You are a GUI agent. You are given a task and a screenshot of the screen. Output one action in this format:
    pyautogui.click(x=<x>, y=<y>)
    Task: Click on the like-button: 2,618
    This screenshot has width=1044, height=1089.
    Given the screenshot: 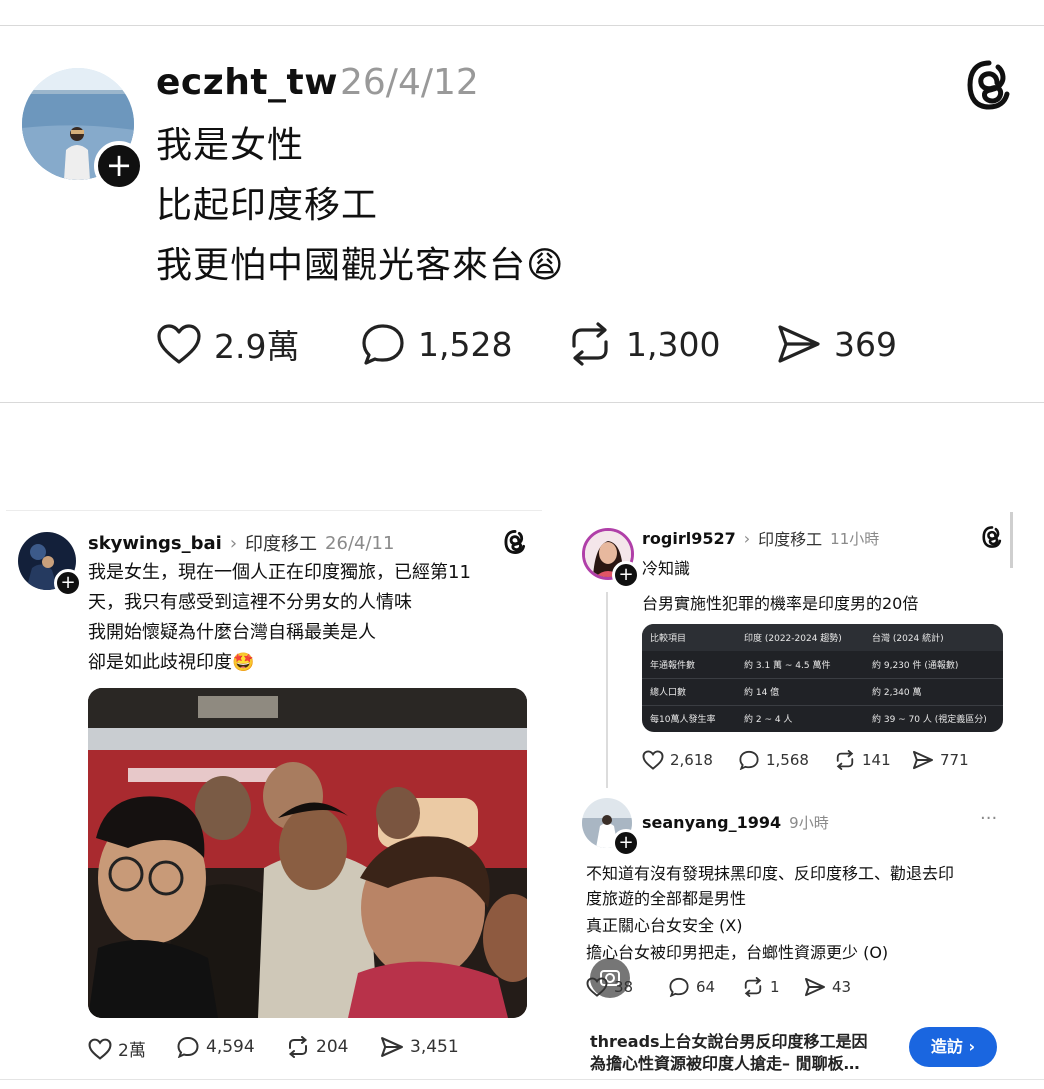 What is the action you would take?
    pyautogui.click(x=677, y=760)
    